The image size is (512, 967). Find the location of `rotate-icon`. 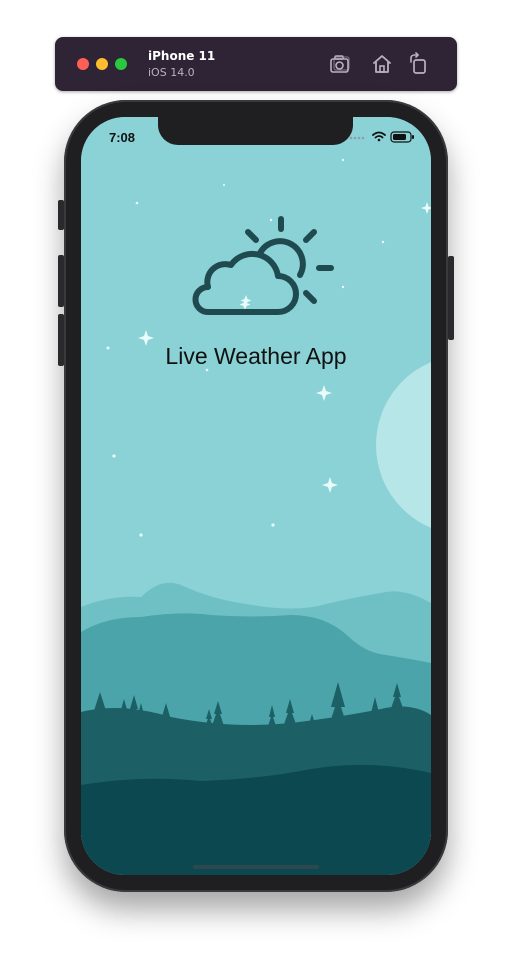

rotate-icon is located at coordinates (418, 63).